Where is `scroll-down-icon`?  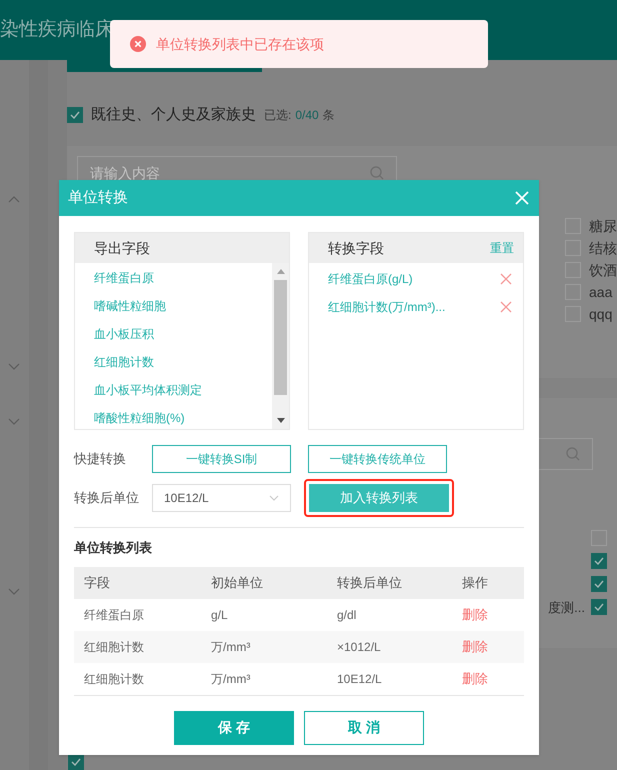 scroll-down-icon is located at coordinates (280, 420).